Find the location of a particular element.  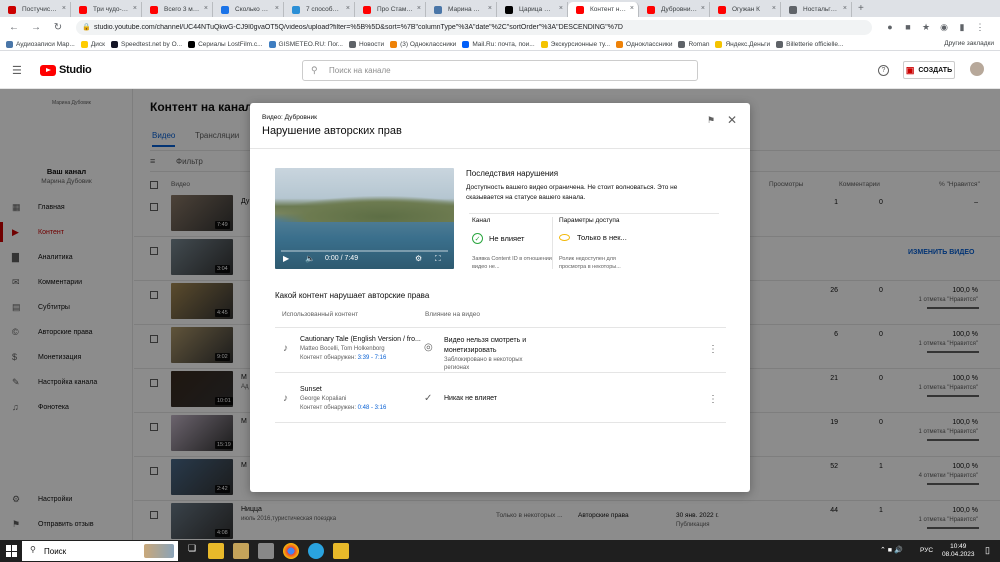

gear-icon: ⚙ is located at coordinates (418, 258).